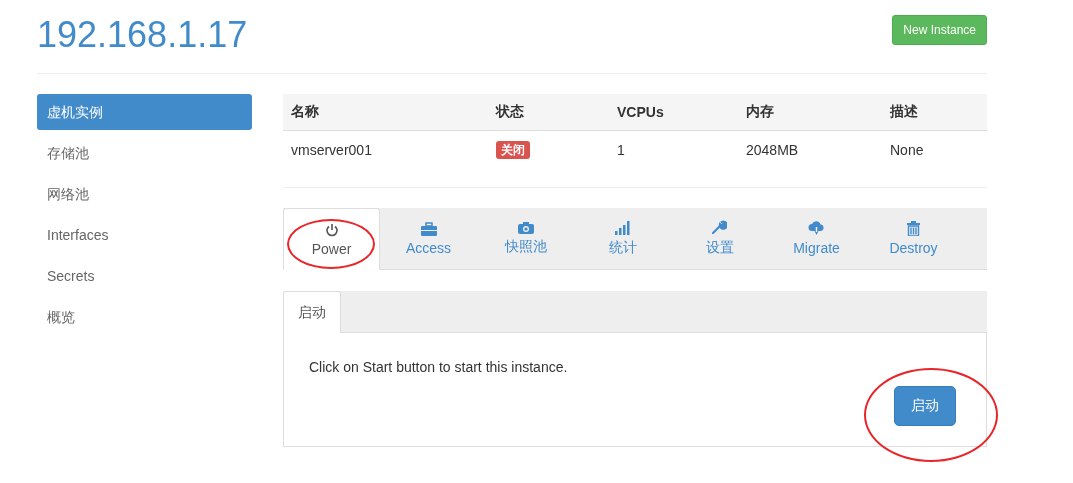 The height and width of the screenshot is (483, 1073). I want to click on column-header: 名称, so click(385, 112).